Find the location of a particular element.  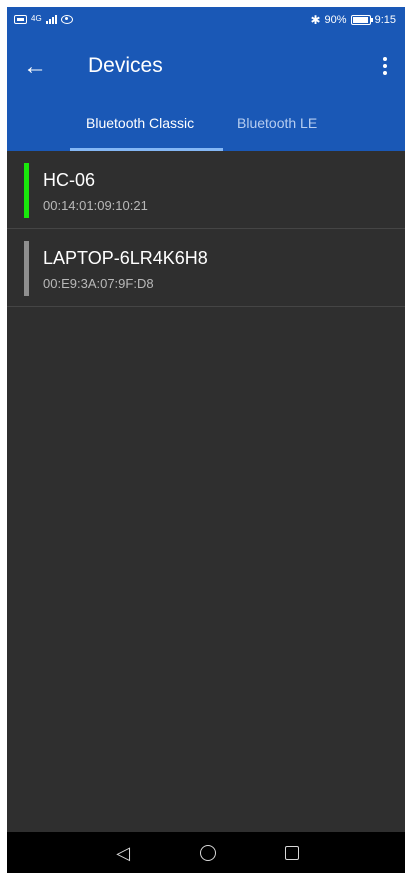

overflow-menu-button is located at coordinates (385, 66).